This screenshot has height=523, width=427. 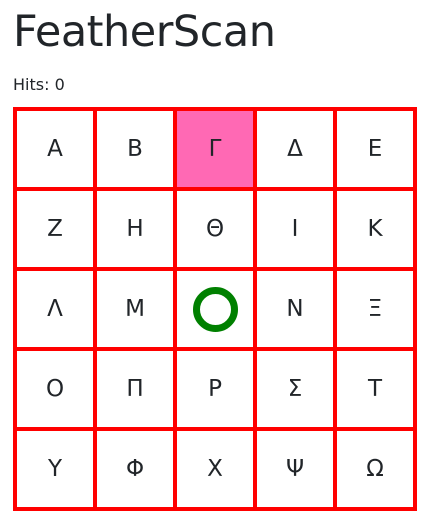 I want to click on grid-cell: Ρ, so click(x=215, y=389).